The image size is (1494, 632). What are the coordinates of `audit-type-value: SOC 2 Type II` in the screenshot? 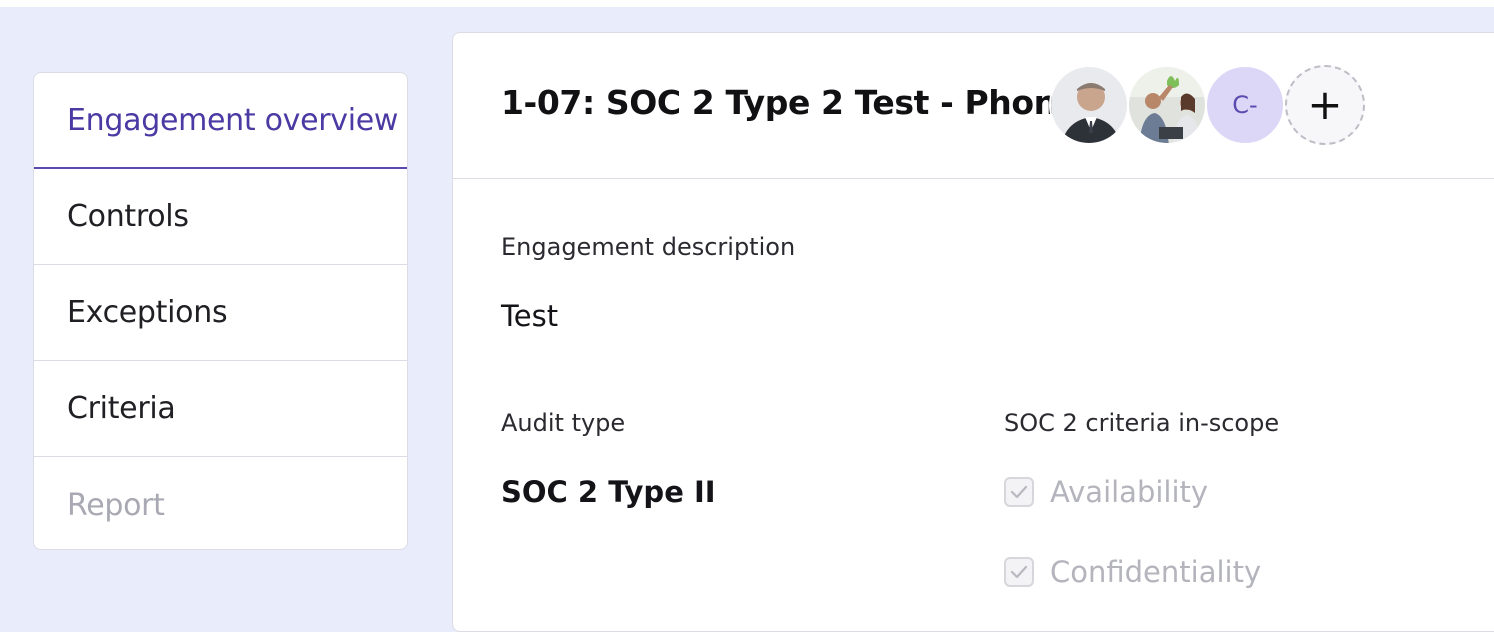 It's located at (608, 492).